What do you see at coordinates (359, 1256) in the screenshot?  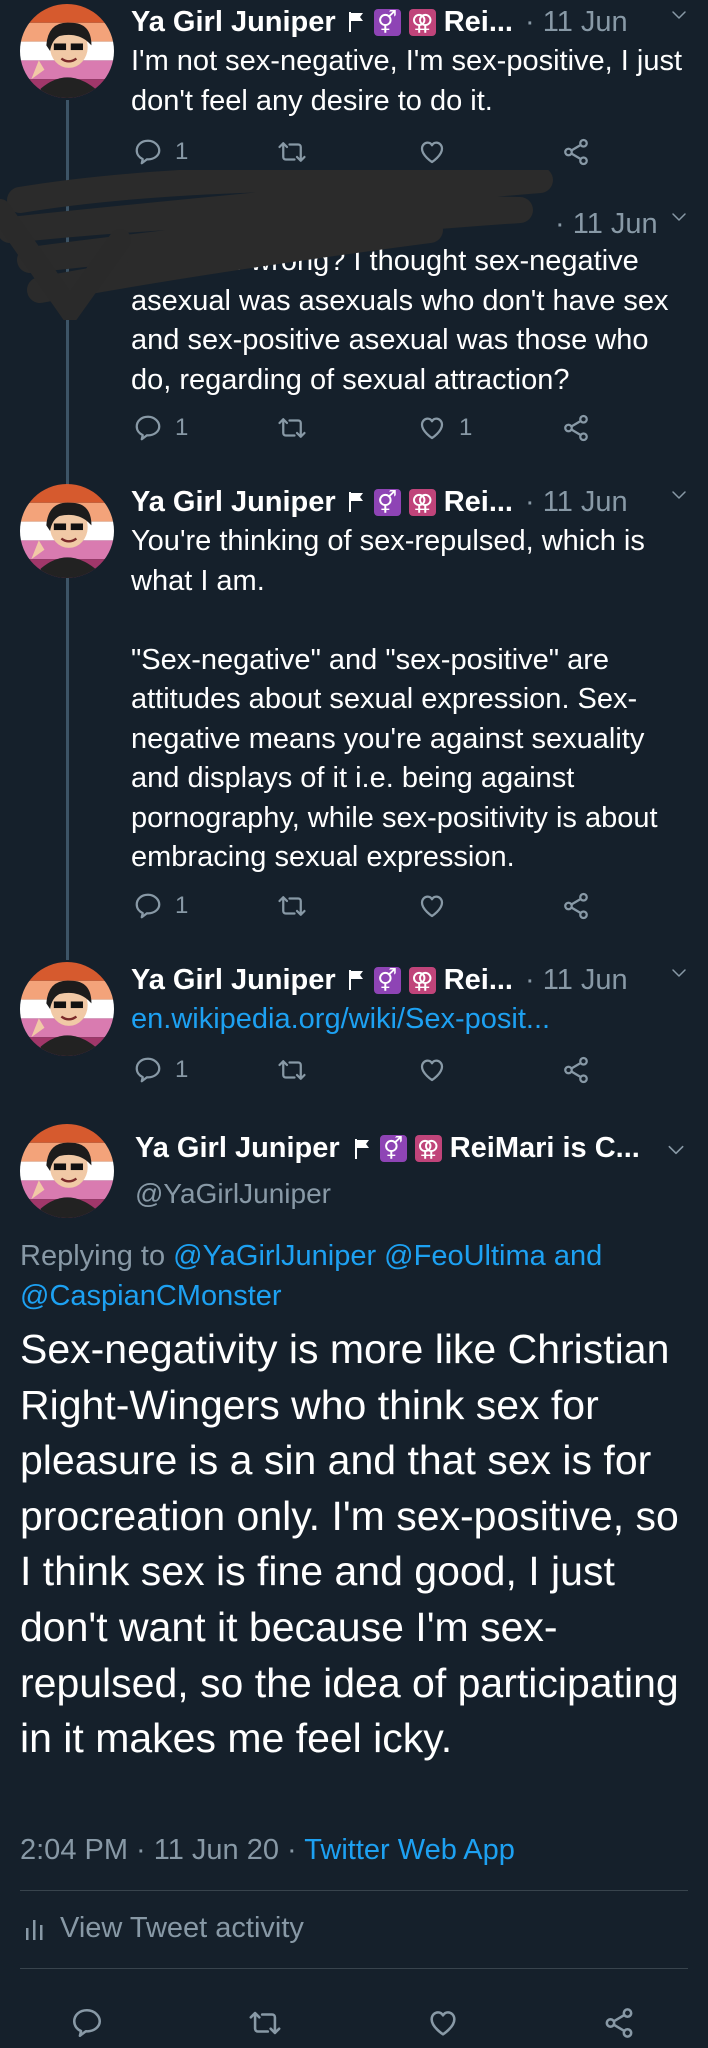 I see `replying-users: @YaGirlJuniper @FeoUltima` at bounding box center [359, 1256].